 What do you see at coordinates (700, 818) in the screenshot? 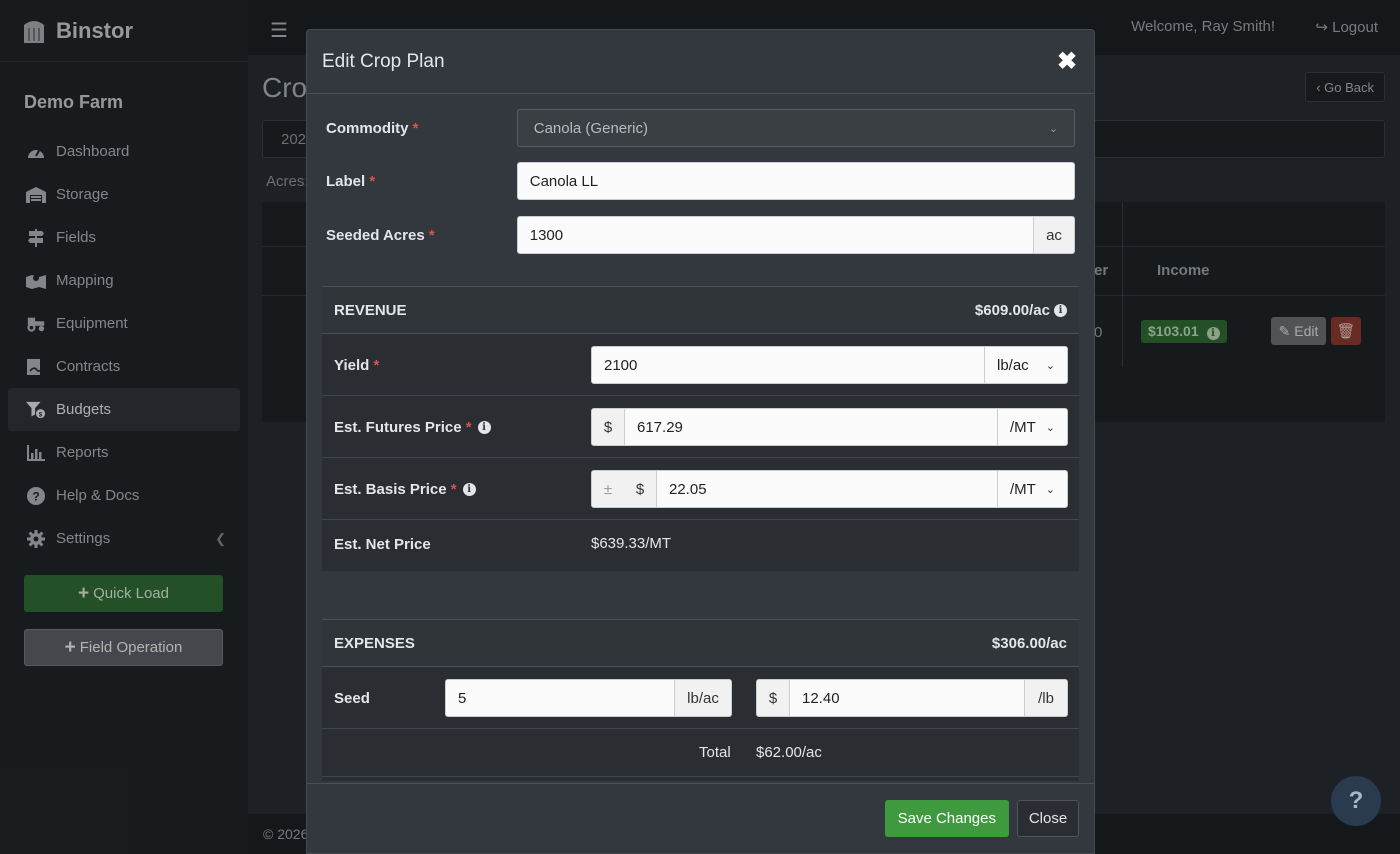
I see `modal-footer: Save Changes Close` at bounding box center [700, 818].